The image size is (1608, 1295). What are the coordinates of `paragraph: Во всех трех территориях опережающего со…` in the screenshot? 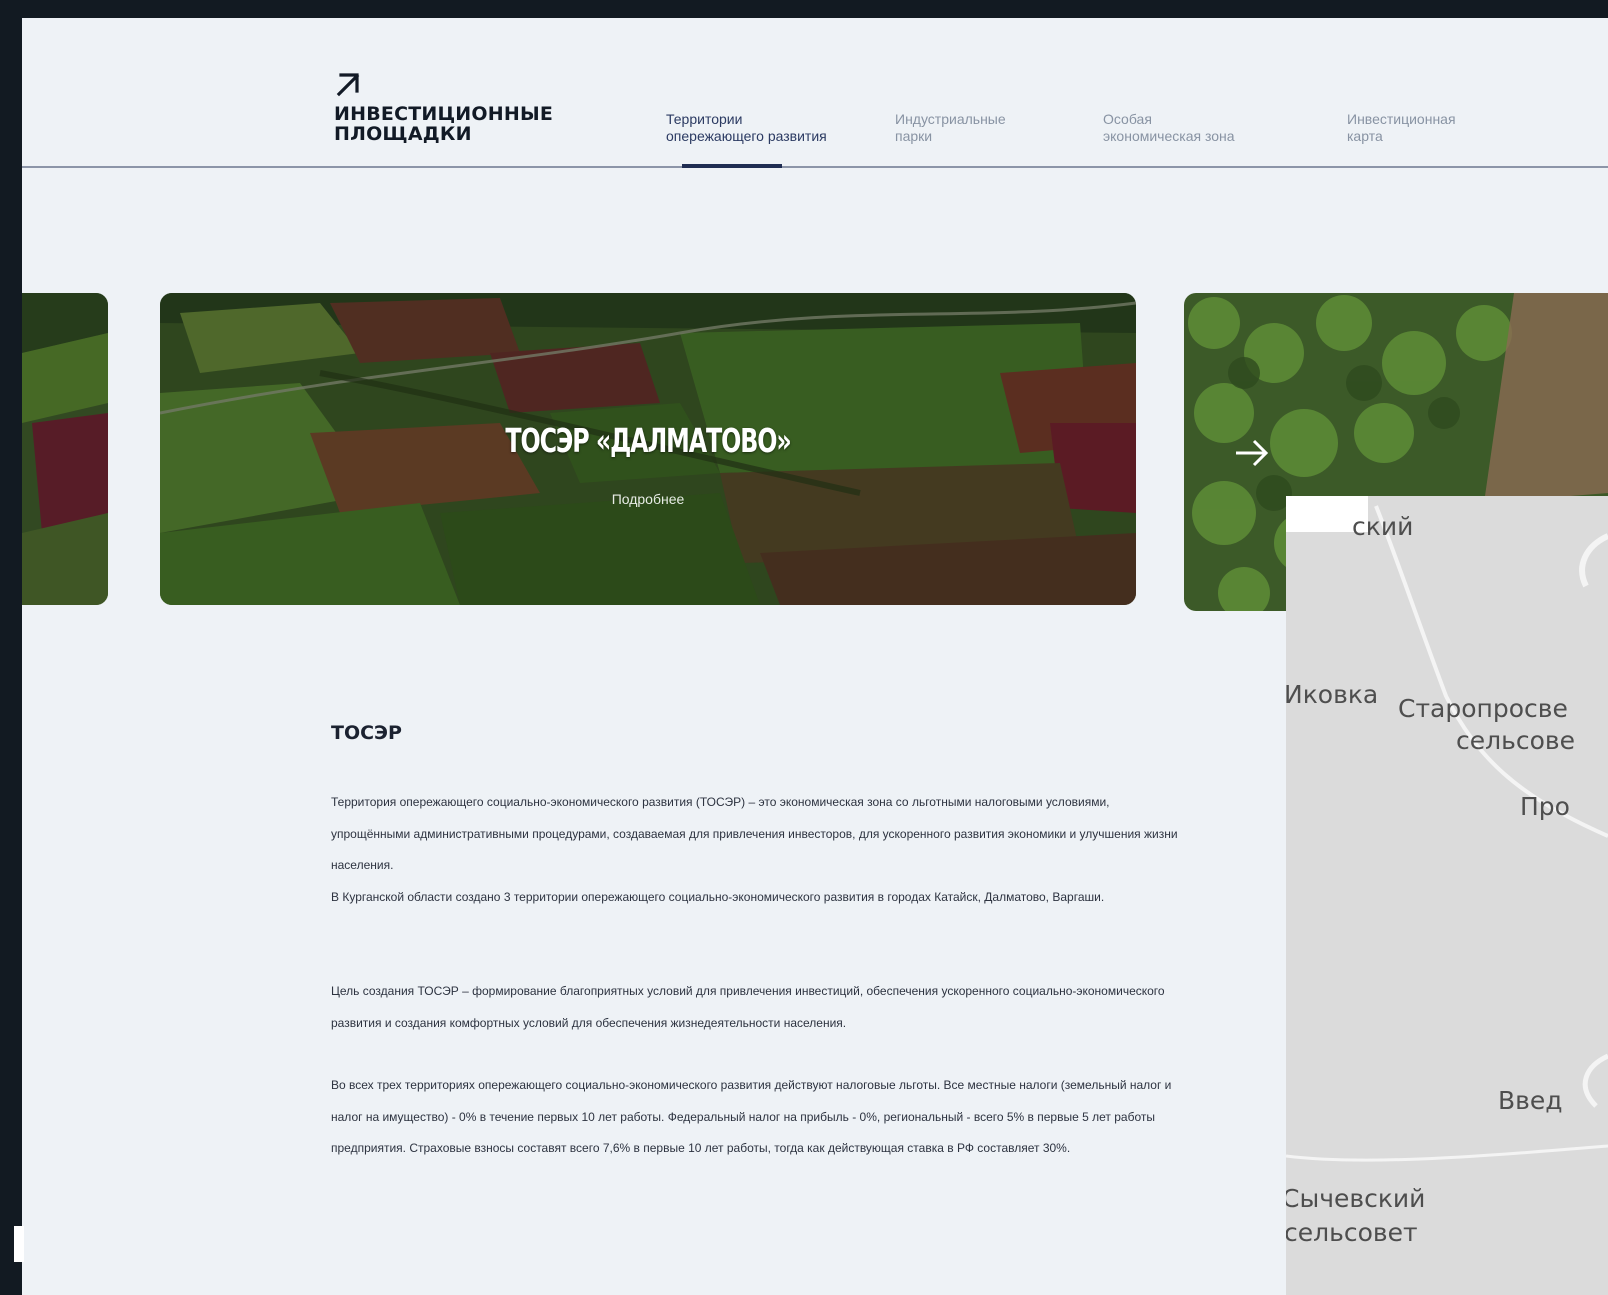 It's located at (751, 1116).